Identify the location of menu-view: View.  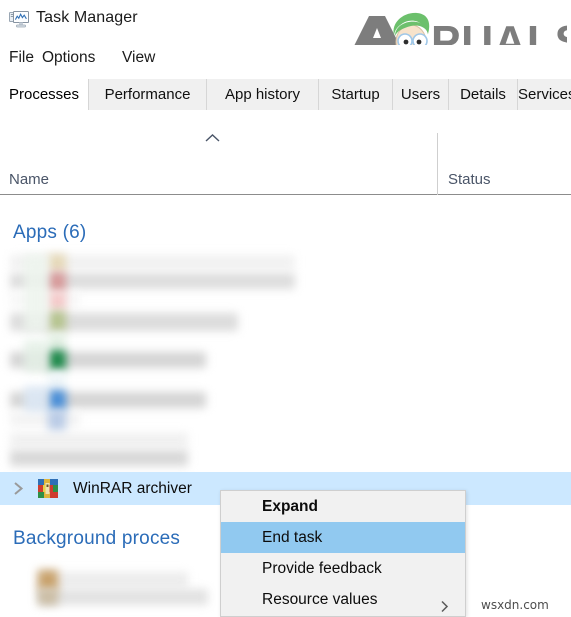
(138, 58).